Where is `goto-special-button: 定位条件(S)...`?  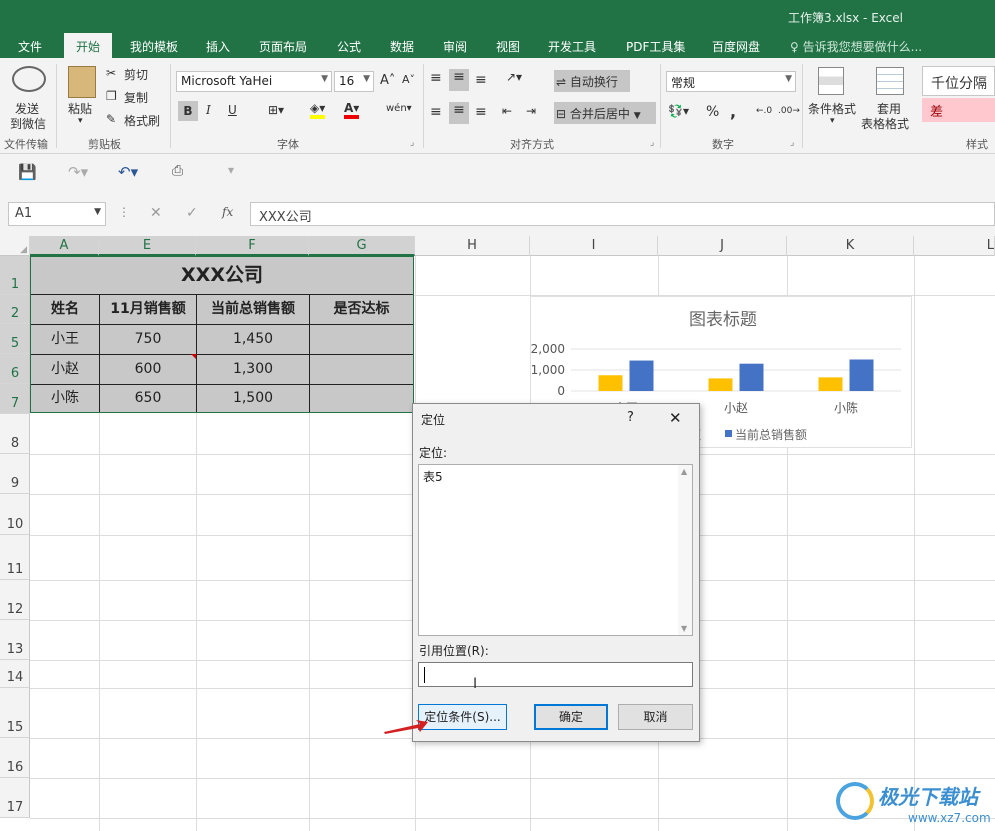
goto-special-button: 定位条件(S)... is located at coordinates (462, 717).